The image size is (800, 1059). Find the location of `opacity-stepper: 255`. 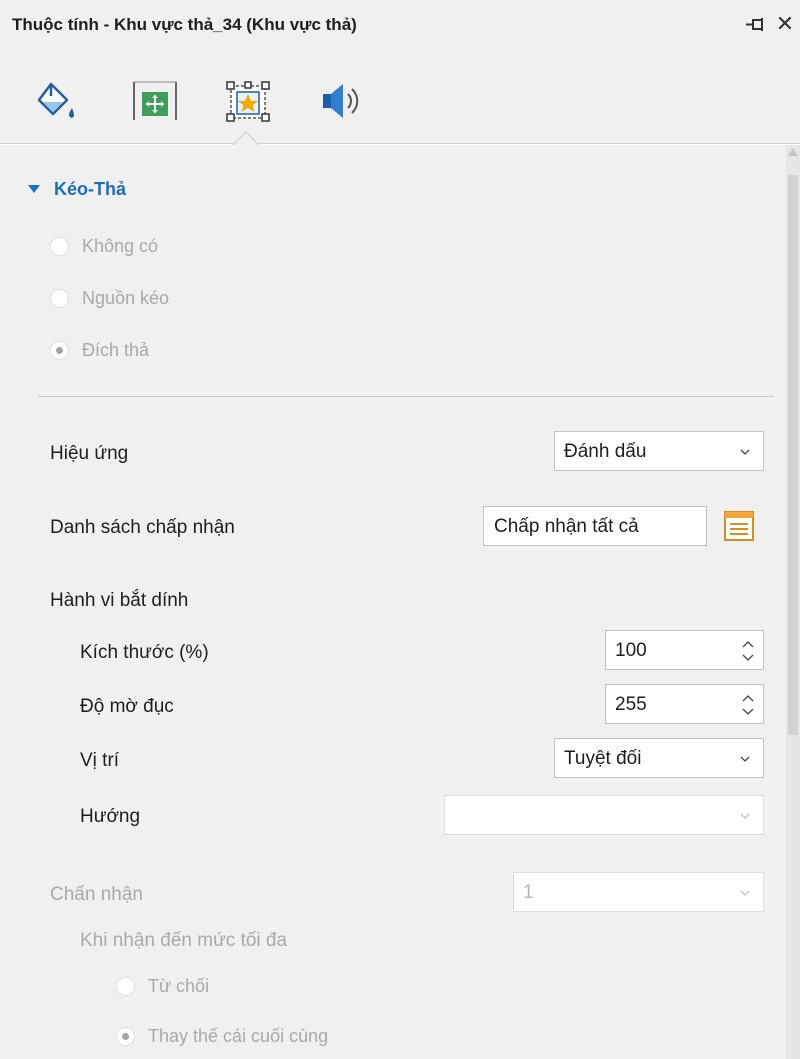

opacity-stepper: 255 is located at coordinates (684, 704).